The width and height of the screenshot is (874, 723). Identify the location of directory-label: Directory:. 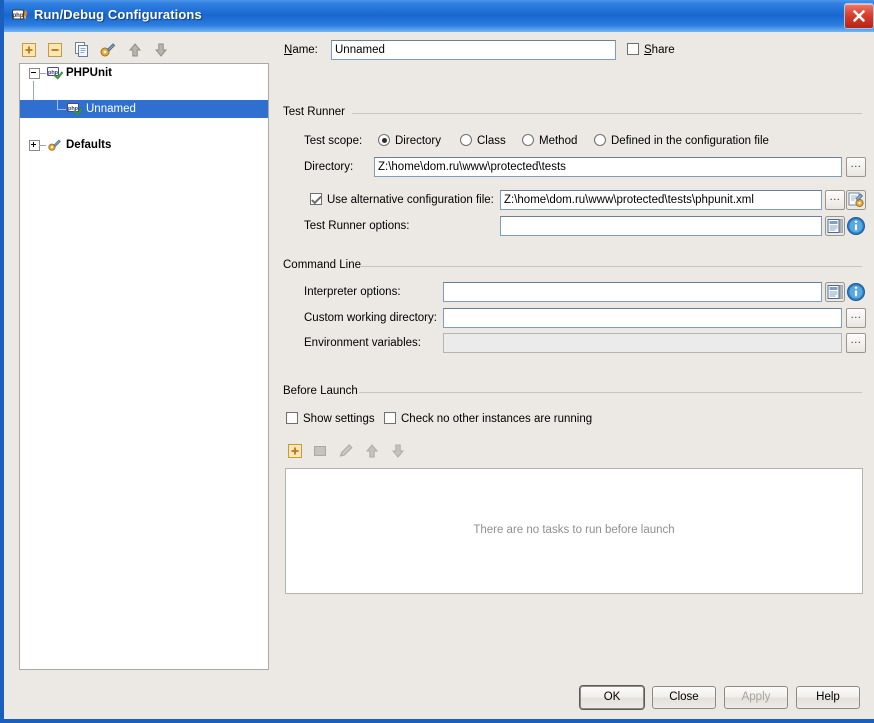
(329, 167).